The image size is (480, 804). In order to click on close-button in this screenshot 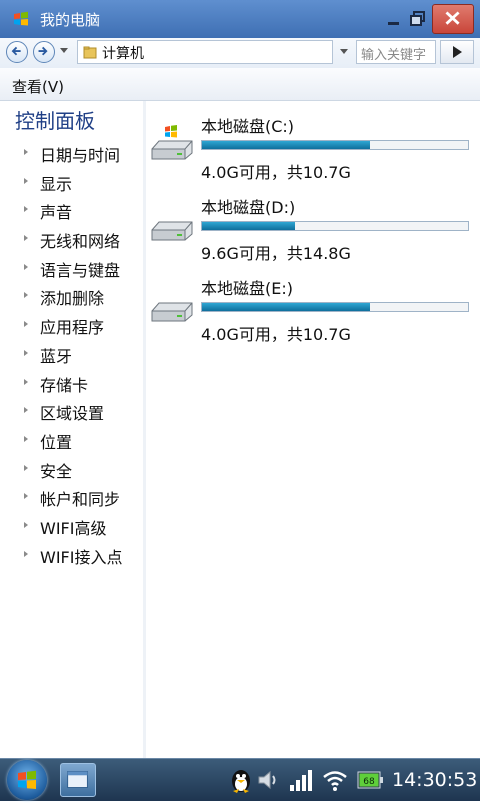, I will do `click(453, 19)`.